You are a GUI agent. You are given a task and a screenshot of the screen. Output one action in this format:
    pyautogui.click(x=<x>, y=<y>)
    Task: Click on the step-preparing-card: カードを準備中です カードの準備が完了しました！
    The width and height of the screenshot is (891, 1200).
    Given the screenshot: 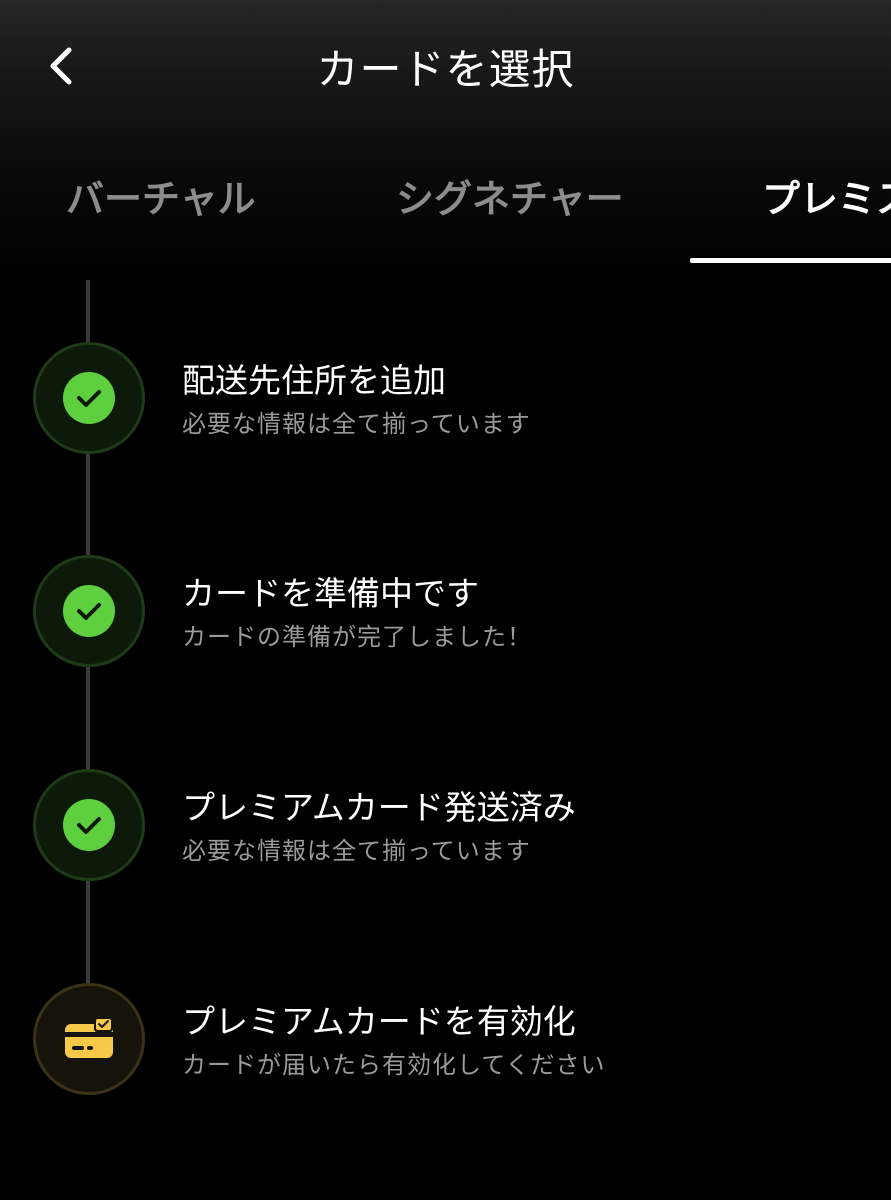 What is the action you would take?
    pyautogui.click(x=445, y=615)
    